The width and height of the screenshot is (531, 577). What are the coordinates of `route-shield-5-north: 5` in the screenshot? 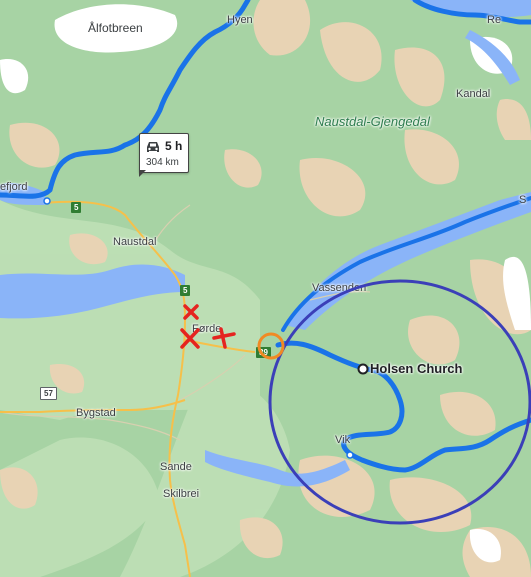 It's located at (76, 207).